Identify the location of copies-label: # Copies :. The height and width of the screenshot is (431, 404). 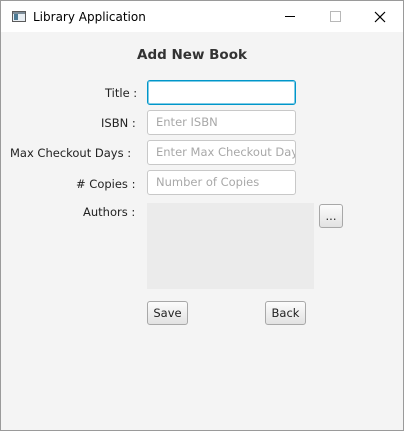
(106, 184).